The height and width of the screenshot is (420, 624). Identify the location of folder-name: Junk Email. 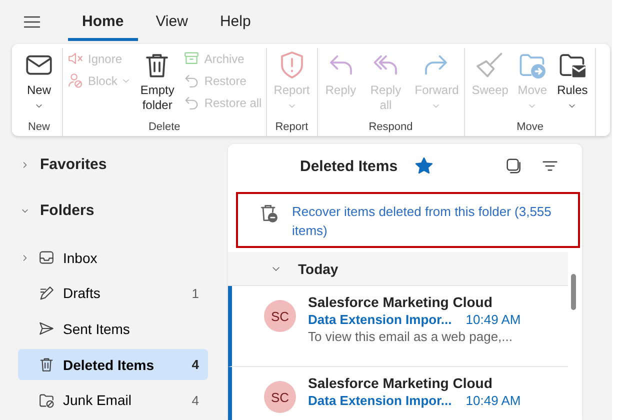
(97, 400).